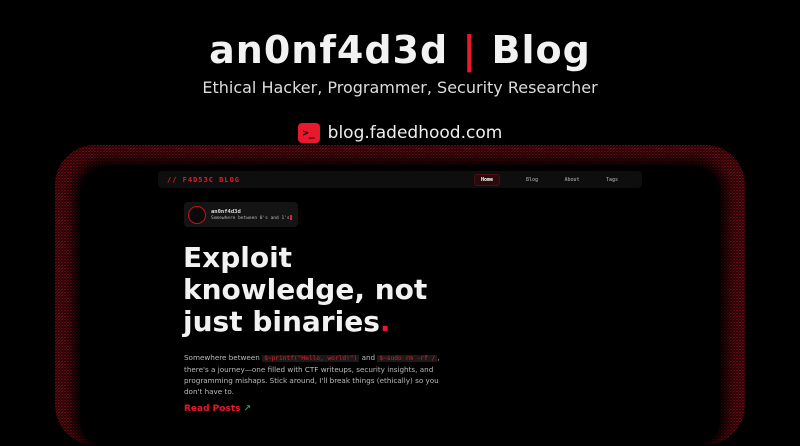 This screenshot has height=446, width=800. I want to click on site-url-text: blog.fadedhood.com, so click(415, 133).